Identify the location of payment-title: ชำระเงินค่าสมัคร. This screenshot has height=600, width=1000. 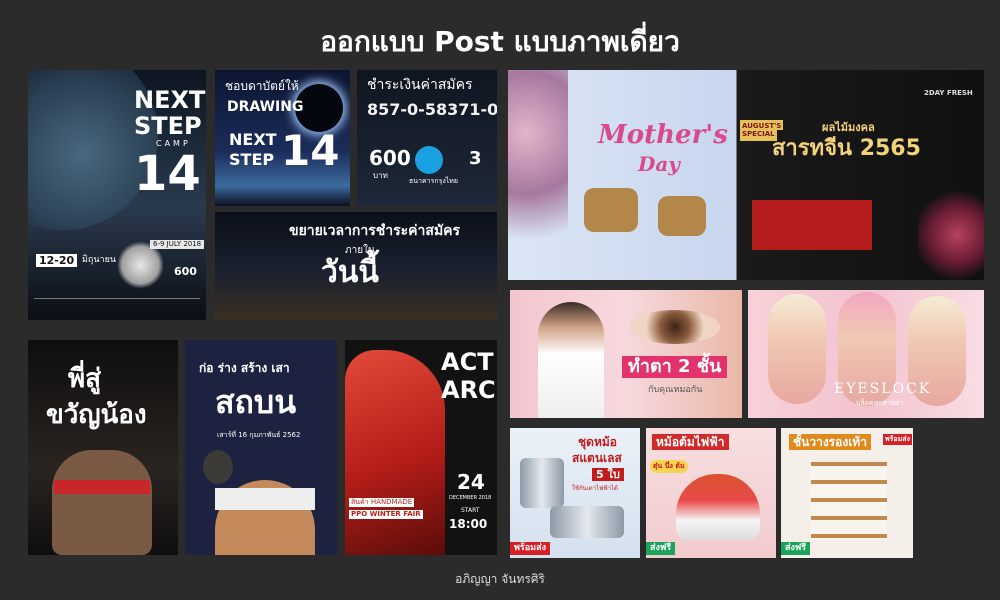
(420, 85).